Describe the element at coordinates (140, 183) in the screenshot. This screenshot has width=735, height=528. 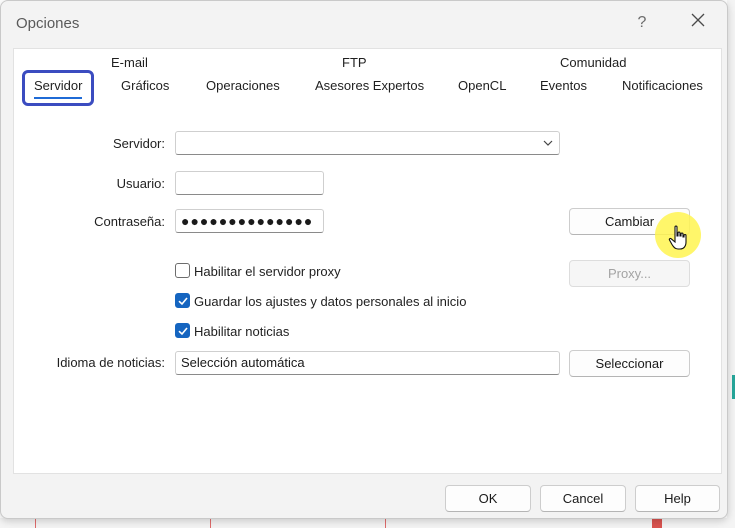
I see `user-label: Usuario:` at that location.